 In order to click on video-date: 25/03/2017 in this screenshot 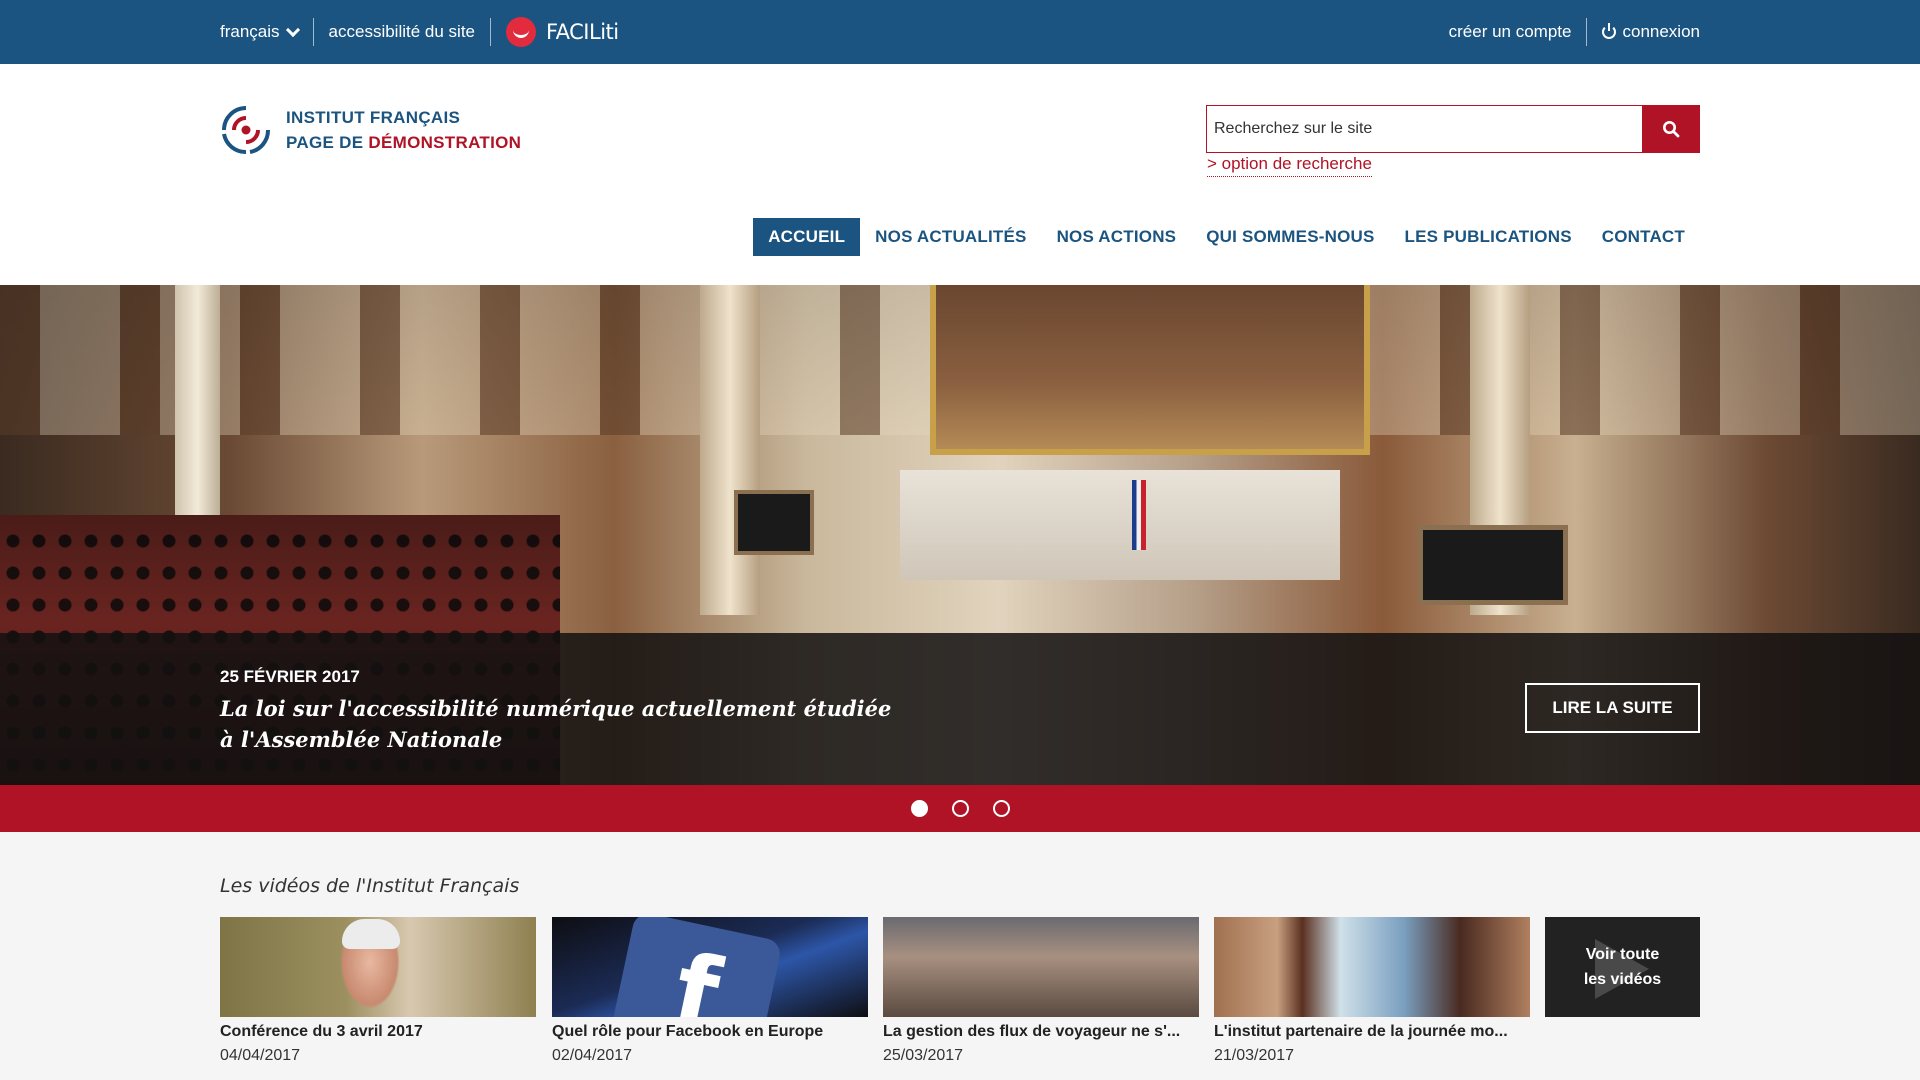, I will do `click(923, 1055)`.